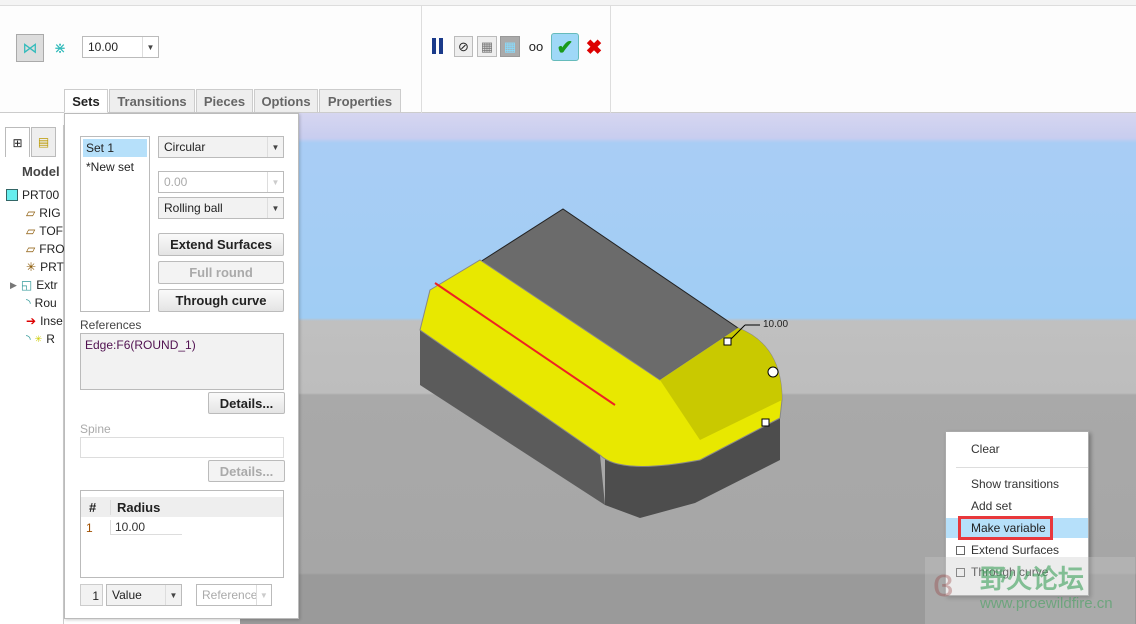 Image resolution: width=1136 pixels, height=624 pixels. What do you see at coordinates (86, 101) in the screenshot?
I see `tab-sets: Sets` at bounding box center [86, 101].